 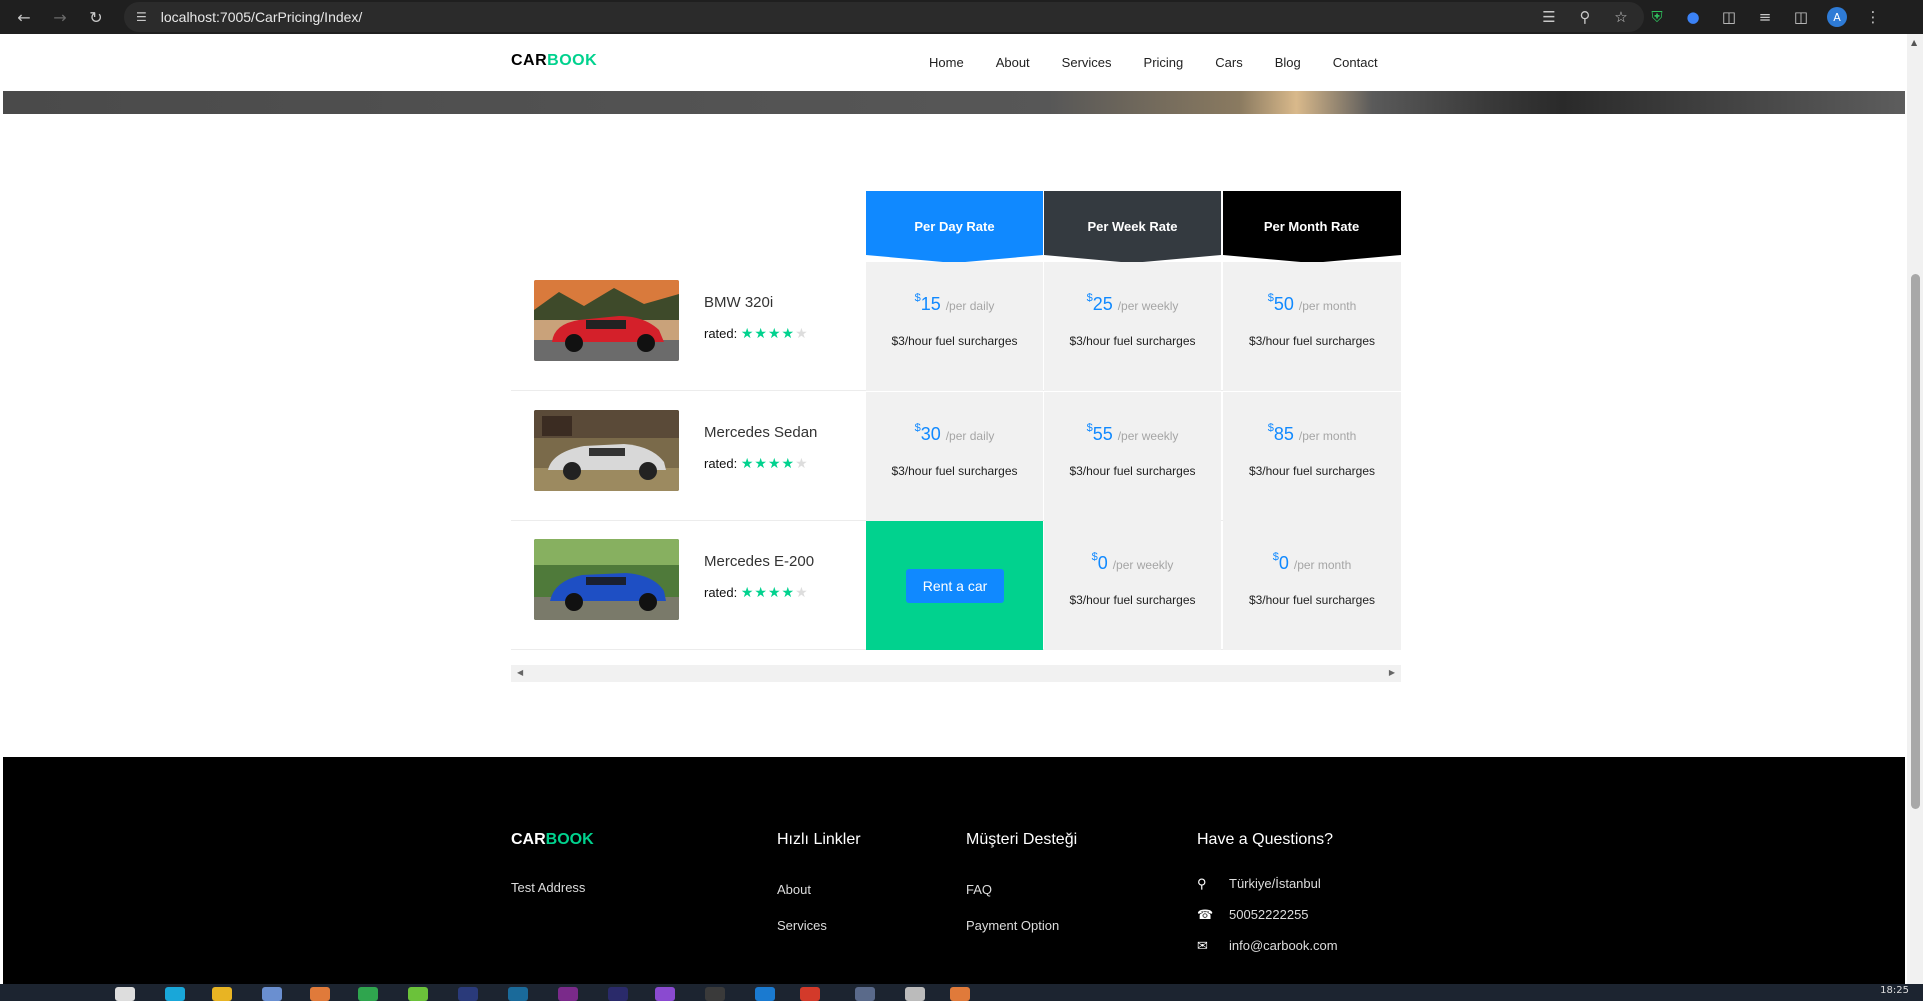 I want to click on extension-icon: ●, so click(x=1693, y=17).